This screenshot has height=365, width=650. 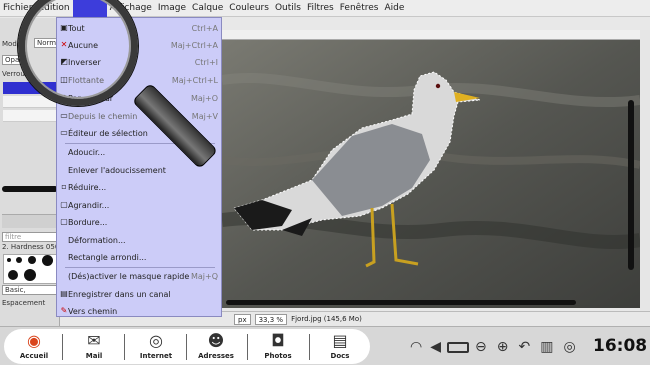 I want to click on menu-outils: Outils, so click(x=288, y=8).